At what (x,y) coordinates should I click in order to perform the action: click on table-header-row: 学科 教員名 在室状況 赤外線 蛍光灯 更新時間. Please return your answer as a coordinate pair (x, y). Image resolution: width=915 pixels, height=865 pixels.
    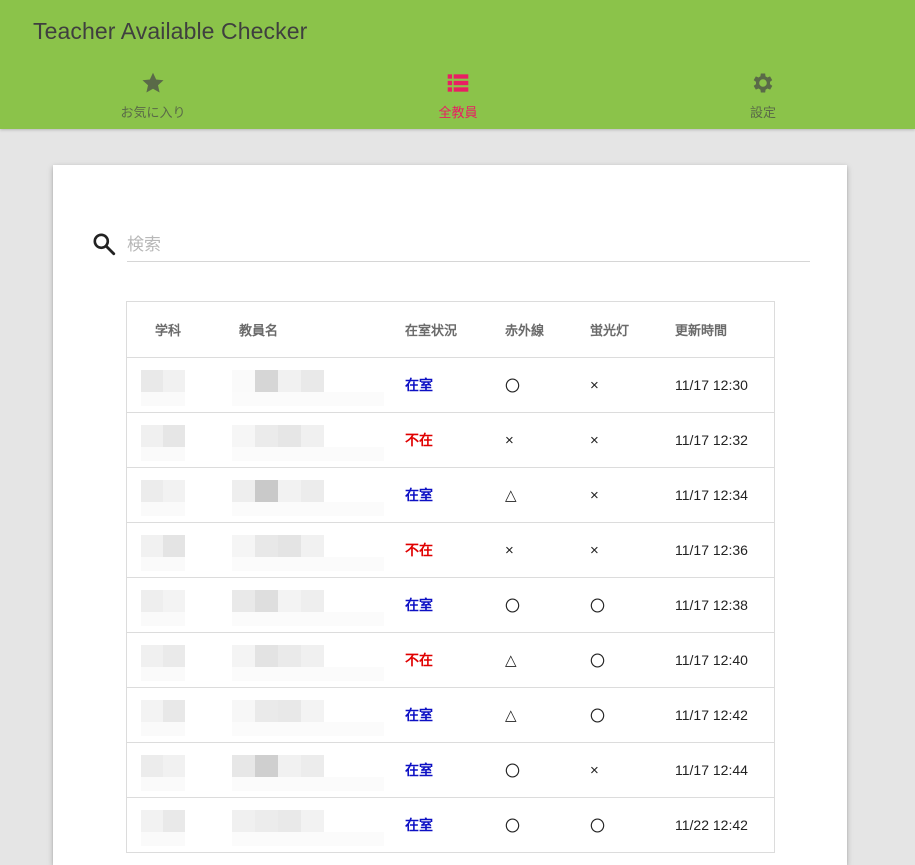
    Looking at the image, I should click on (450, 330).